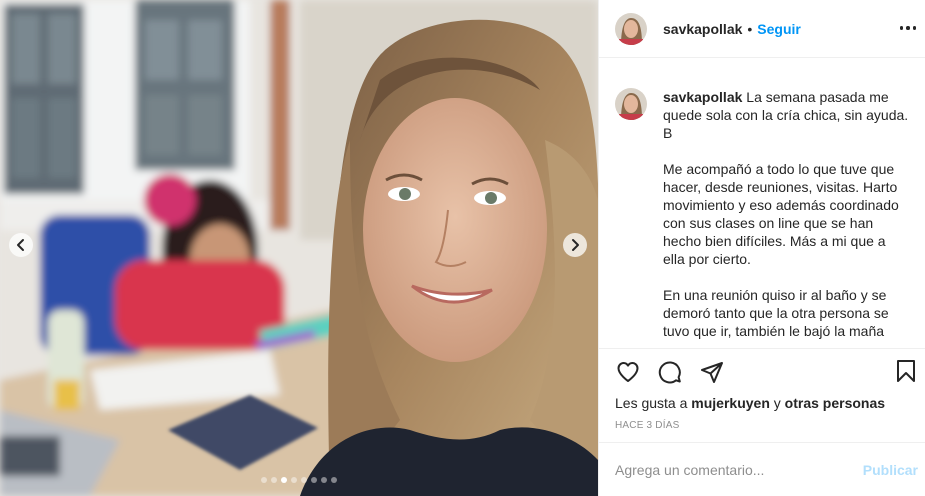 The width and height of the screenshot is (925, 496). I want to click on post-timestamp: HACE 3 DÍAS, so click(647, 425).